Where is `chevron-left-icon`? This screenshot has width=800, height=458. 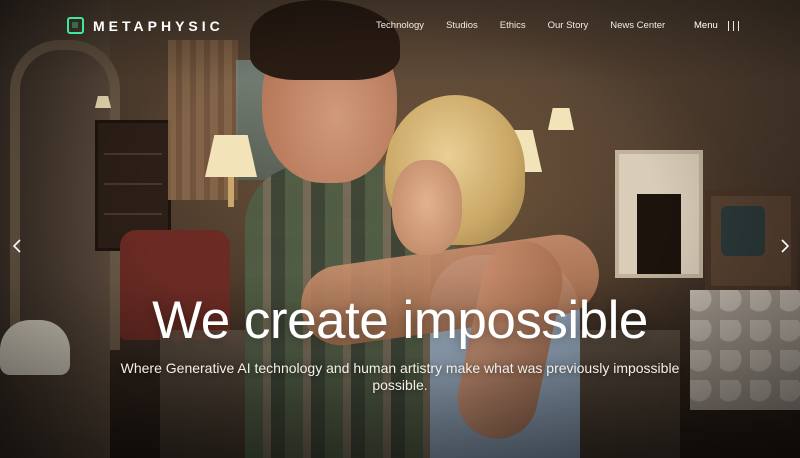
chevron-left-icon is located at coordinates (16, 246).